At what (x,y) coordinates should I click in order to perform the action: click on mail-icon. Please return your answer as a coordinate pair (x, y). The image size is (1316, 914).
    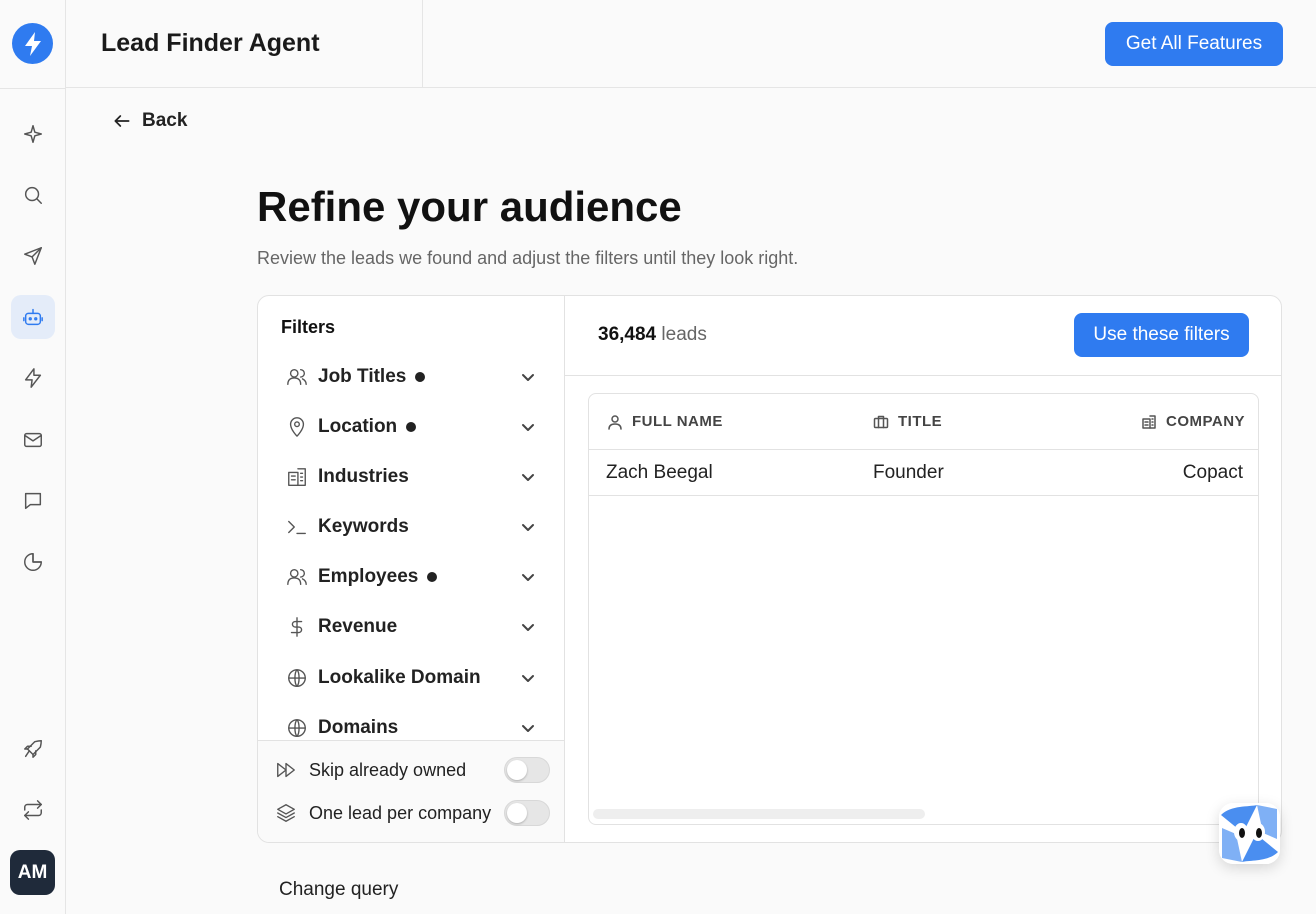
    Looking at the image, I should click on (33, 440).